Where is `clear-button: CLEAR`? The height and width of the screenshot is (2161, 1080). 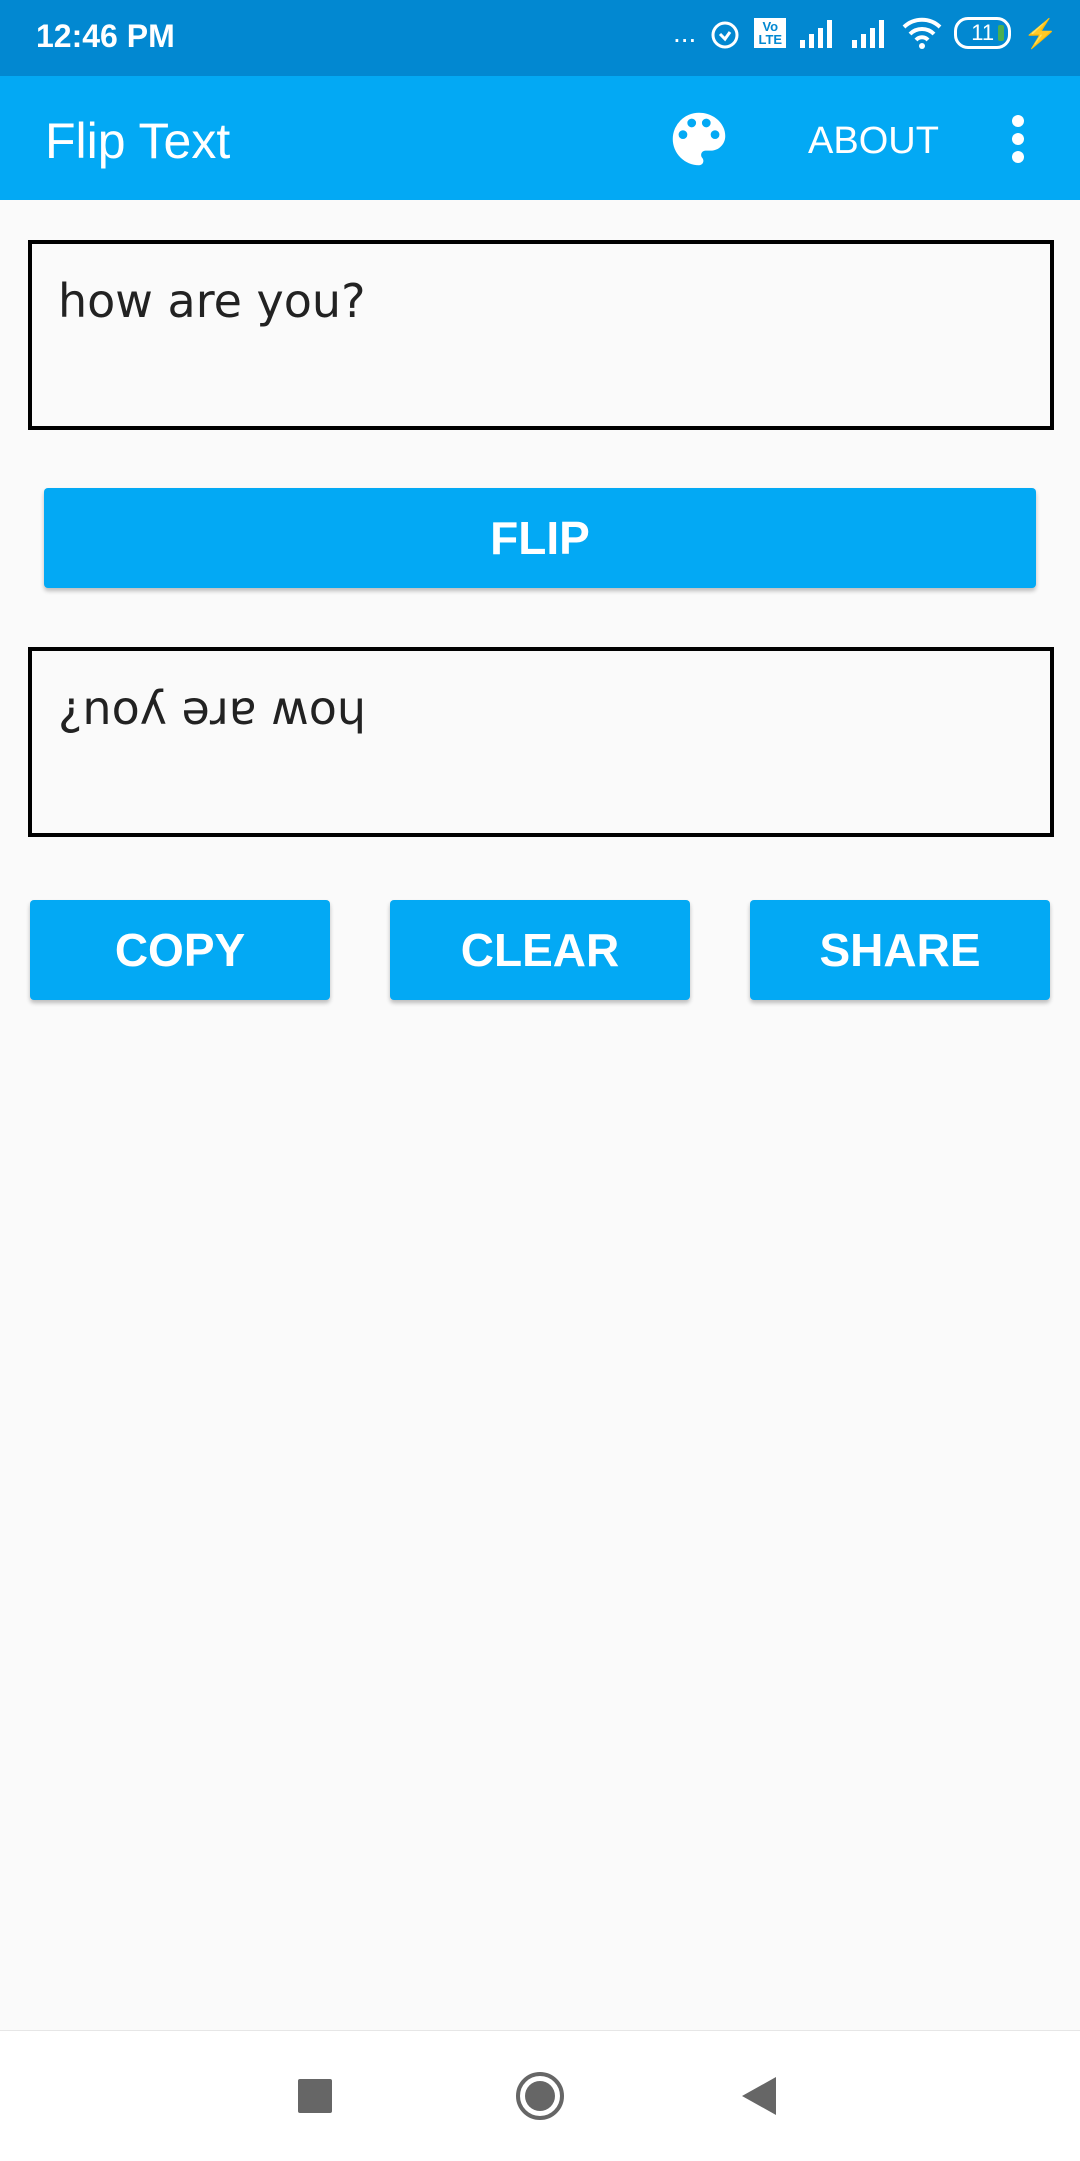
clear-button: CLEAR is located at coordinates (540, 950).